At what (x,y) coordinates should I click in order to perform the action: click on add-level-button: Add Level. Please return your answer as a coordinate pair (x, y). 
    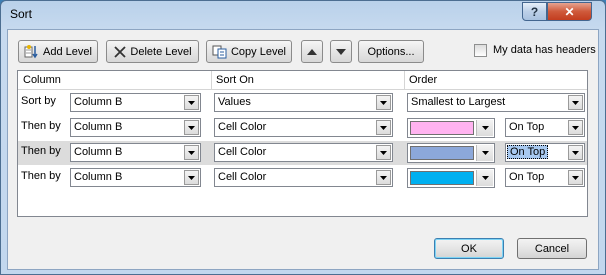
    Looking at the image, I should click on (58, 51).